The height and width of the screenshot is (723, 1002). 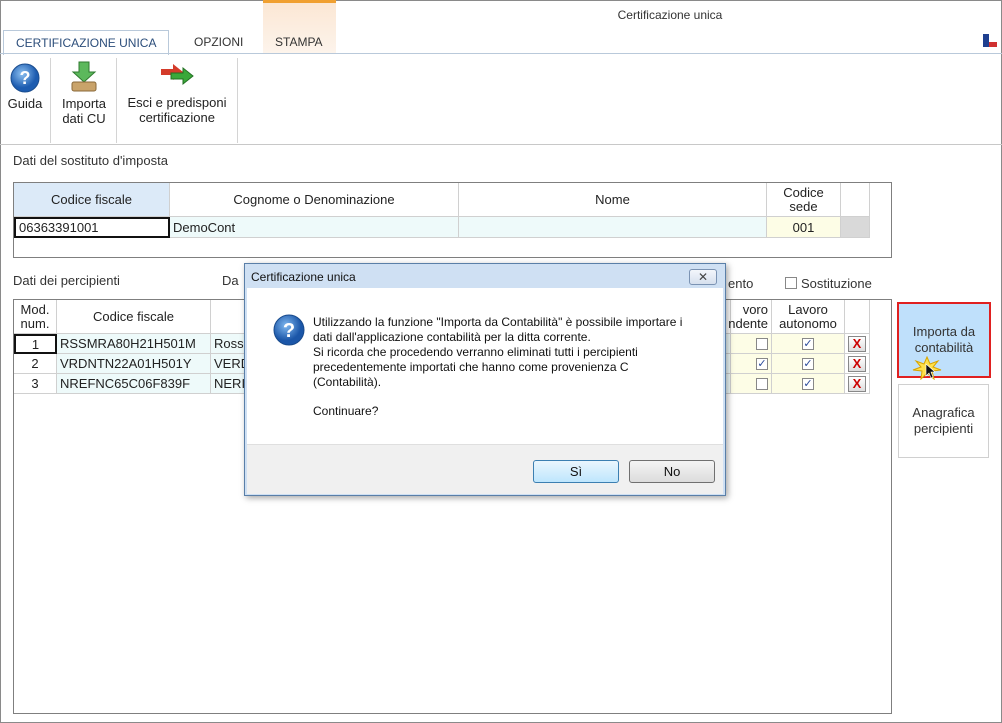 I want to click on import-download-icon, so click(x=84, y=76).